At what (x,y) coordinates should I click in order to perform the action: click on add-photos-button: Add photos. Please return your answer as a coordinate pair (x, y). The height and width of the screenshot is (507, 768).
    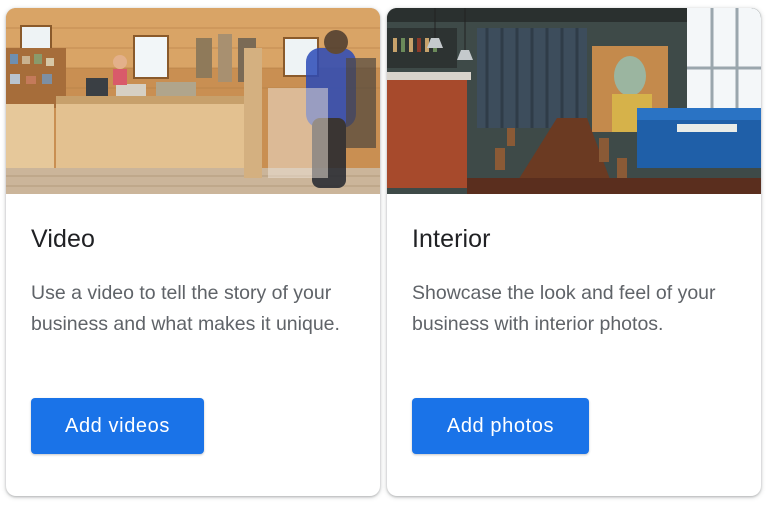
    Looking at the image, I should click on (500, 426).